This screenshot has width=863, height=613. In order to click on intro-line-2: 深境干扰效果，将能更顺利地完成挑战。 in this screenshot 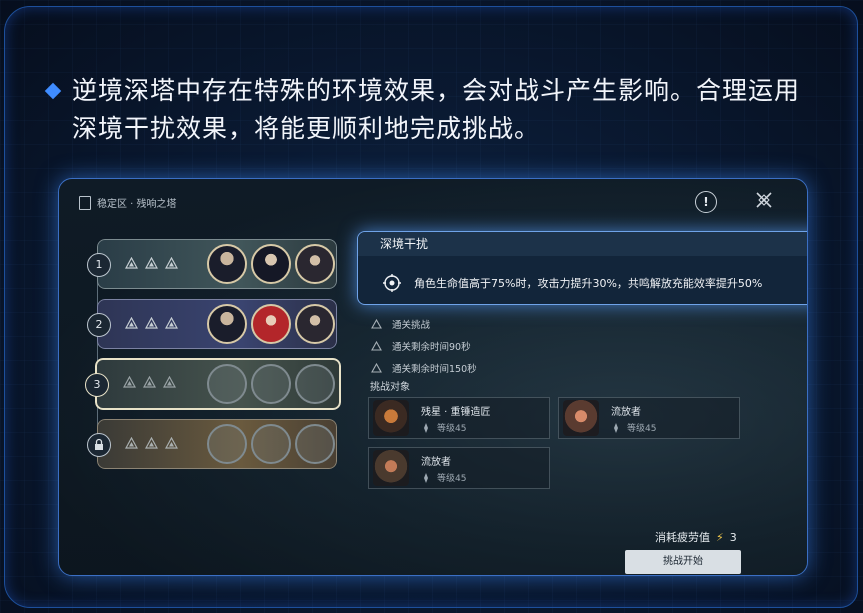, I will do `click(306, 128)`.